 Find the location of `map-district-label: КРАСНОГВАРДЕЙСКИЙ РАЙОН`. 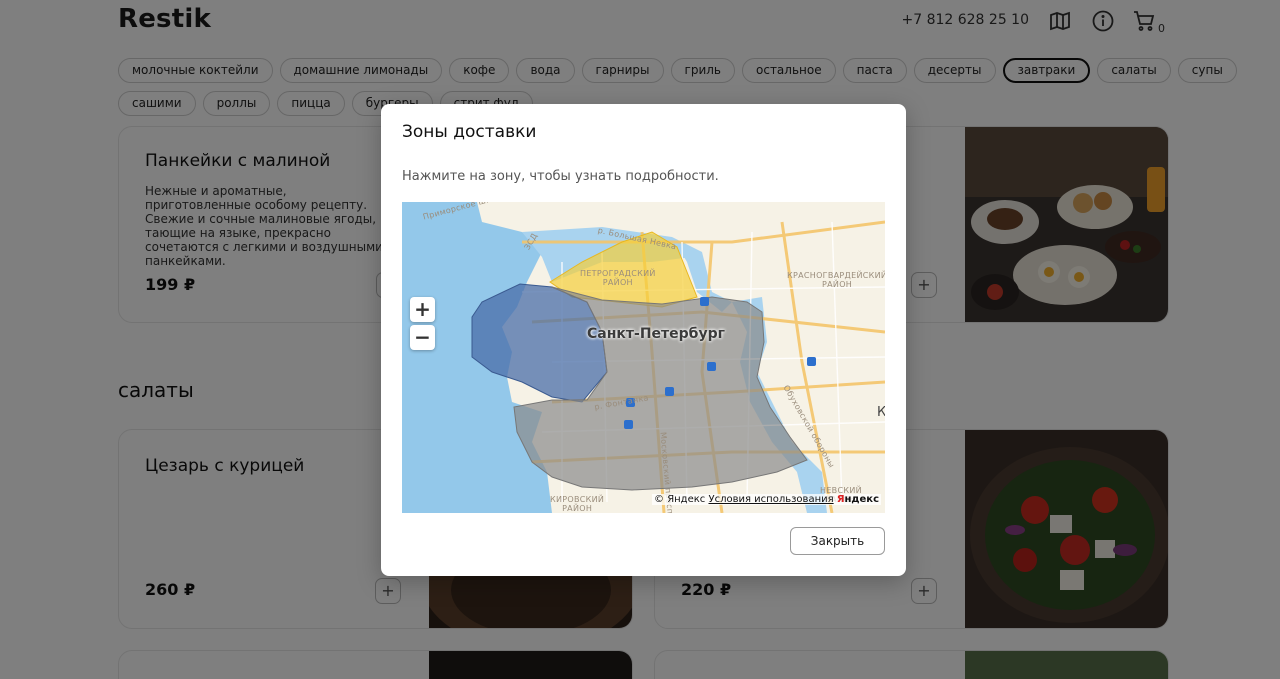

map-district-label: КРАСНОГВАРДЕЙСКИЙ РАЙОН is located at coordinates (836, 280).